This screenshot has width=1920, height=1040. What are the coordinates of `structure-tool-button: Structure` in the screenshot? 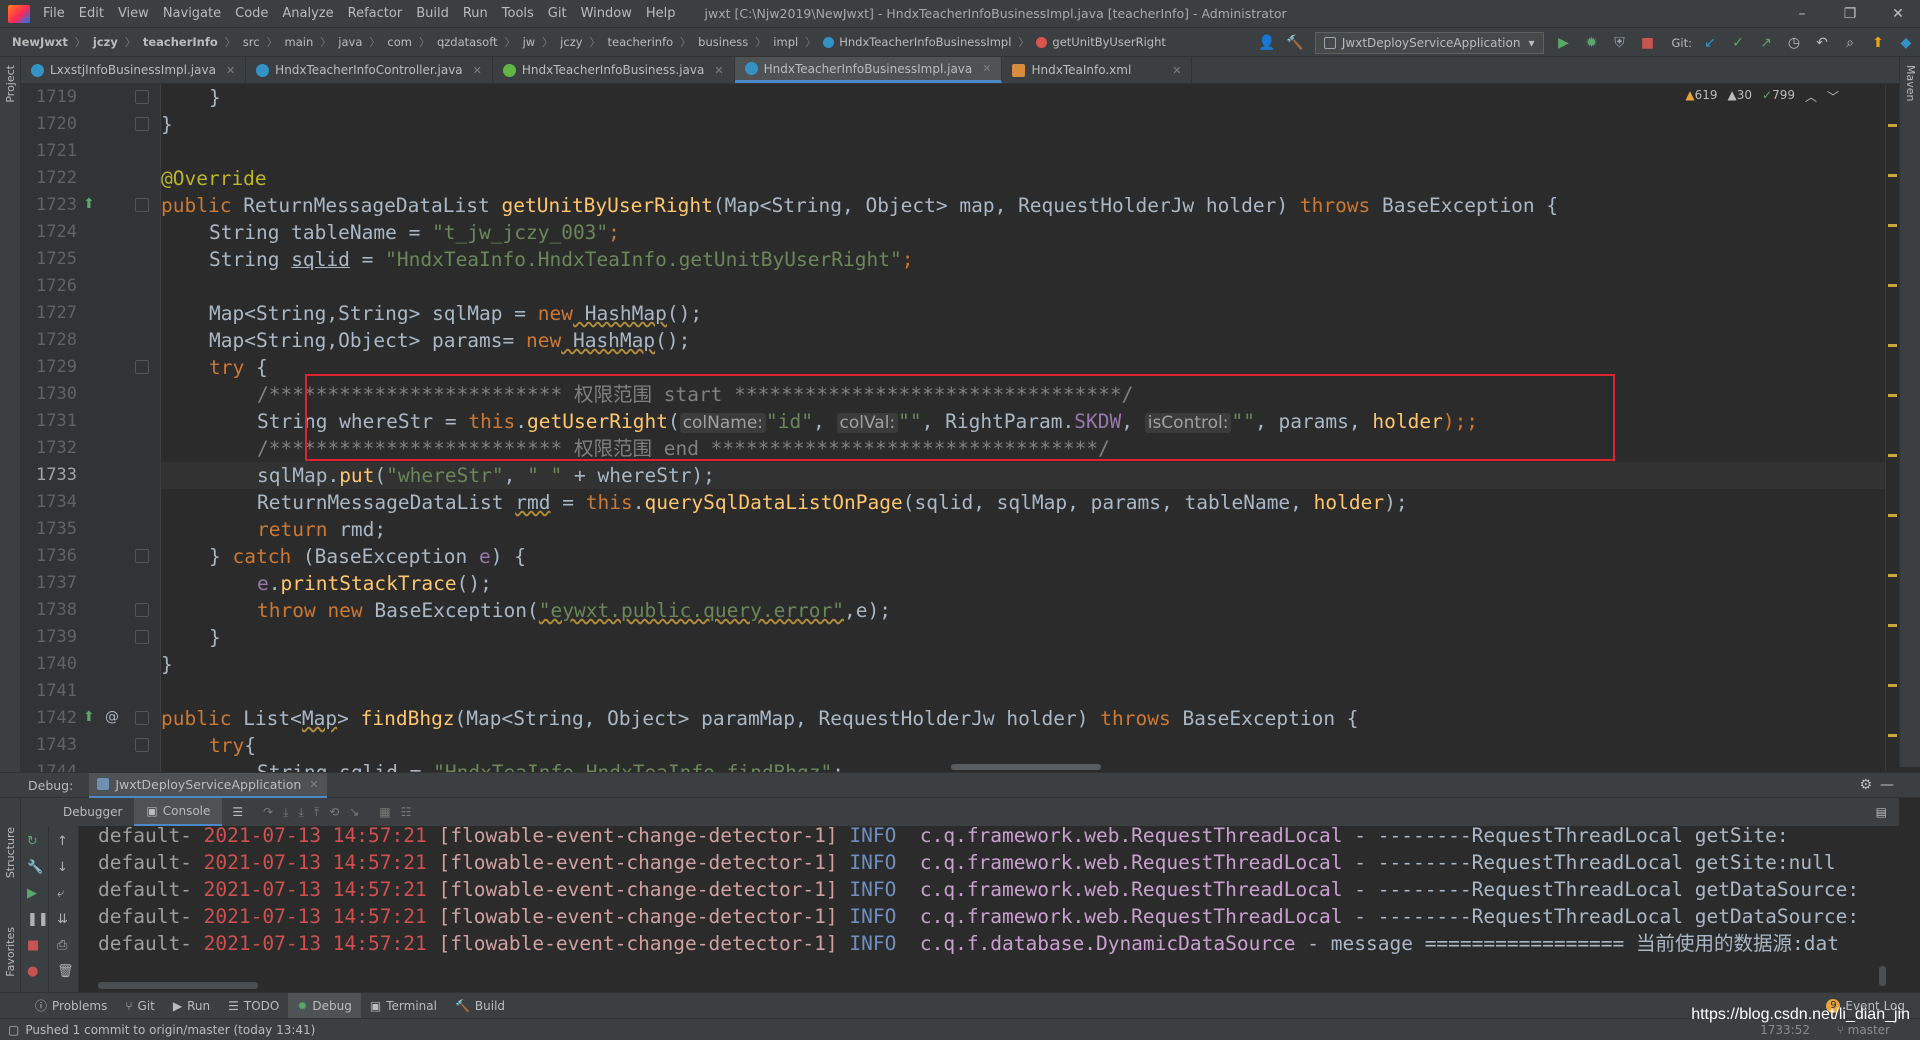 It's located at (10, 852).